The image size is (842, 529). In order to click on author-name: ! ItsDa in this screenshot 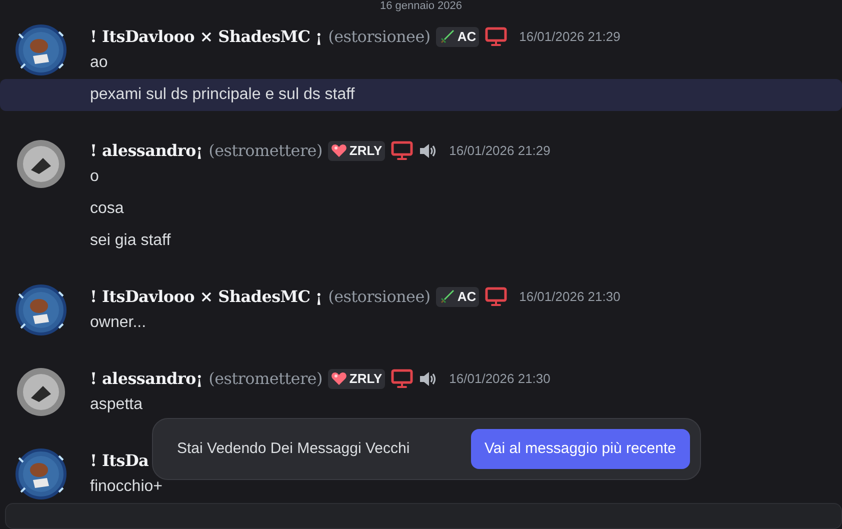, I will do `click(119, 461)`.